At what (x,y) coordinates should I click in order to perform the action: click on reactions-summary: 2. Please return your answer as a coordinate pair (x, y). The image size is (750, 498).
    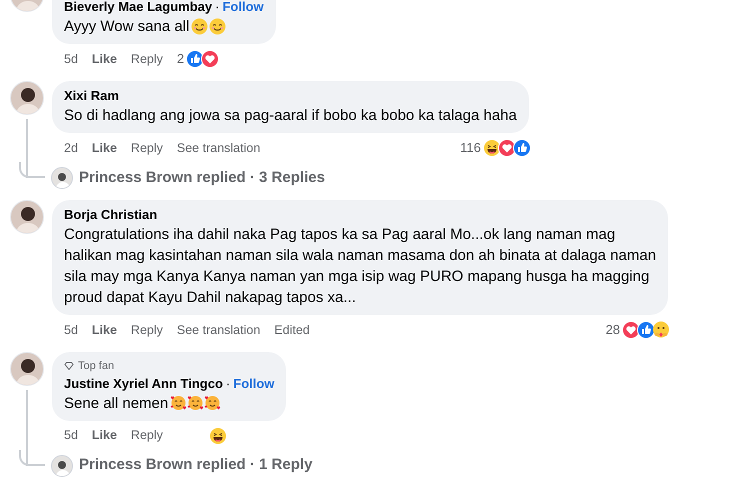
    Looking at the image, I should click on (198, 59).